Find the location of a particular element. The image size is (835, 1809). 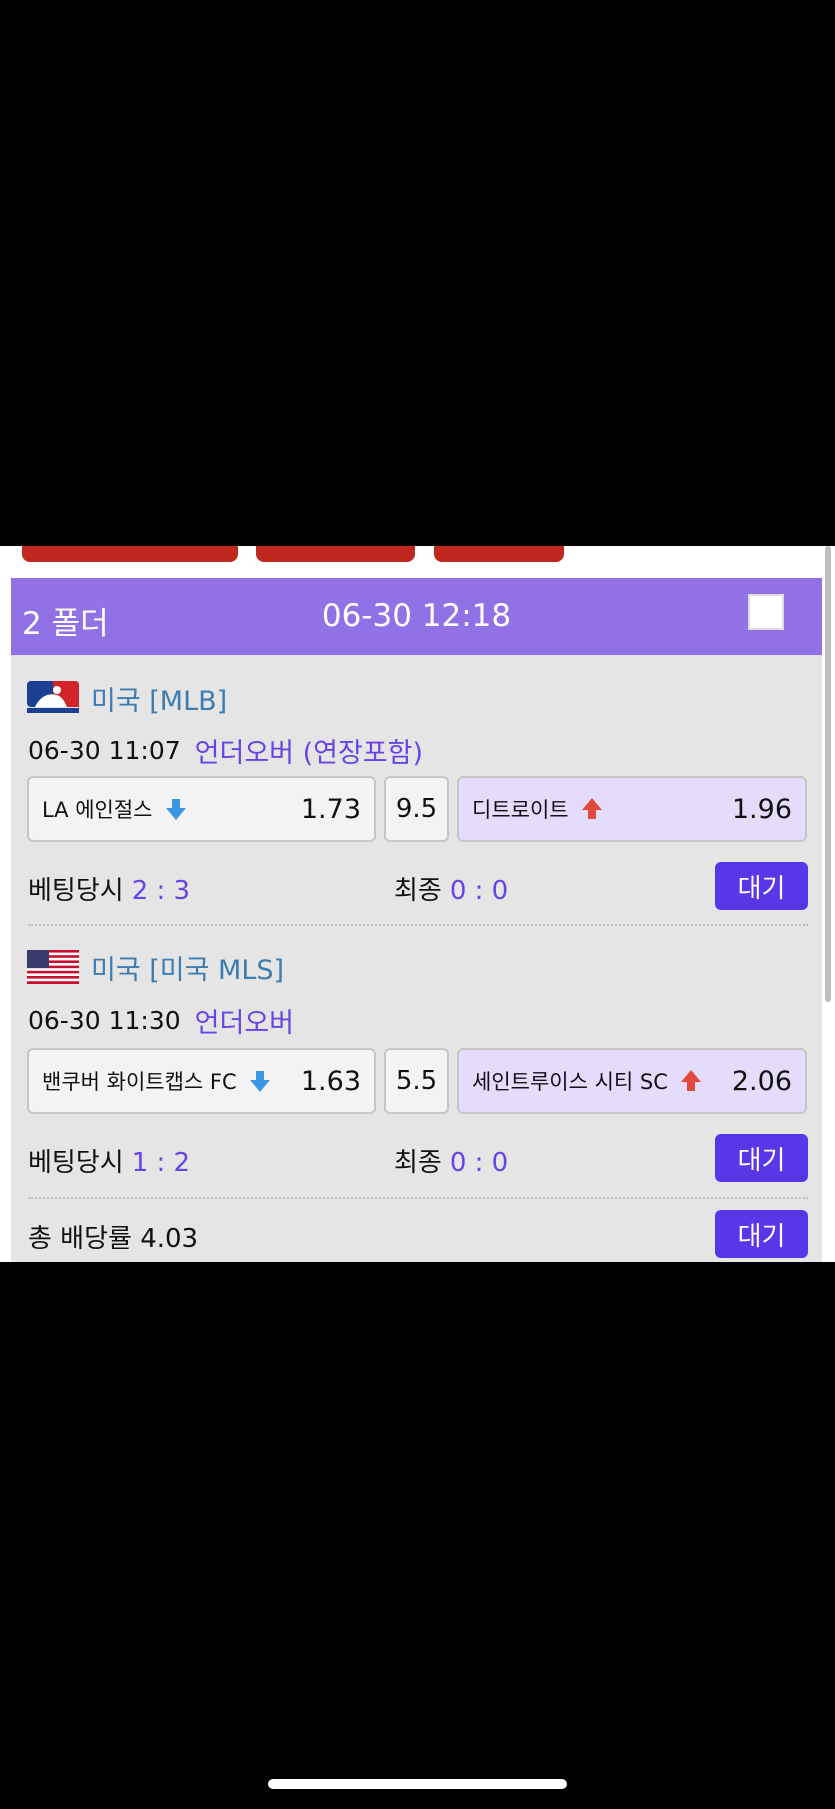

league-name: 미국 [미국 MLS] is located at coordinates (188, 970).